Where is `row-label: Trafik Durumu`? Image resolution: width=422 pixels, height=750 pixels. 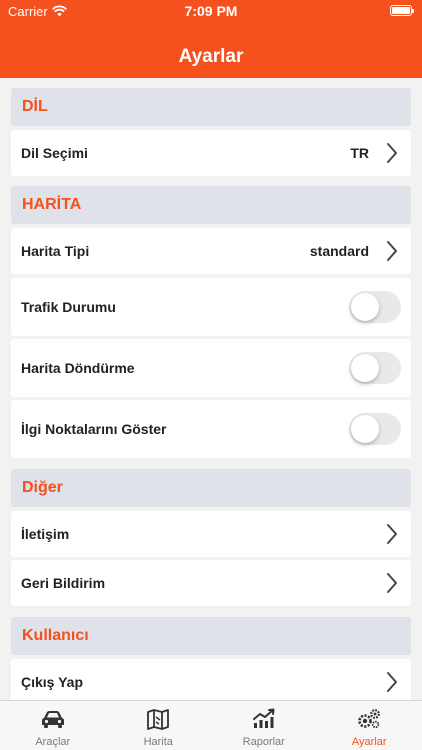
row-label: Trafik Durumu is located at coordinates (68, 307).